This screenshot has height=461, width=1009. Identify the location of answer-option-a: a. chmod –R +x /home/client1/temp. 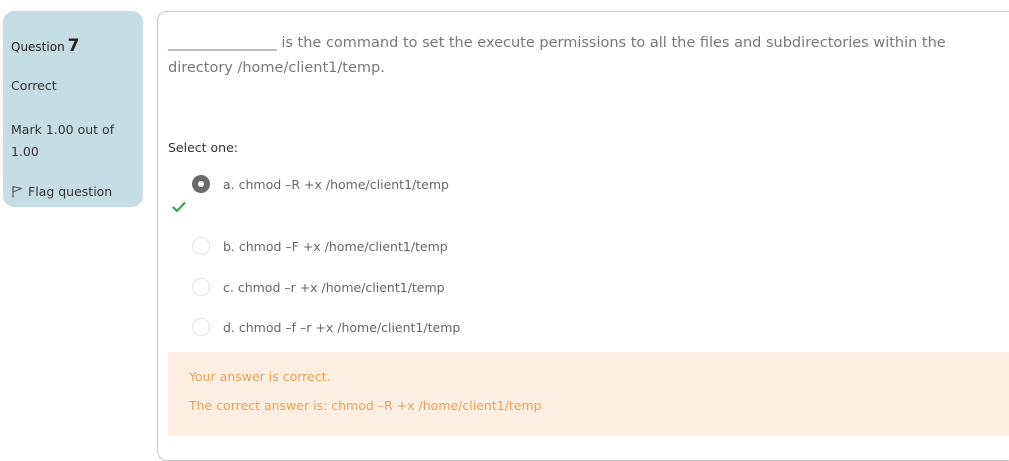
(320, 184).